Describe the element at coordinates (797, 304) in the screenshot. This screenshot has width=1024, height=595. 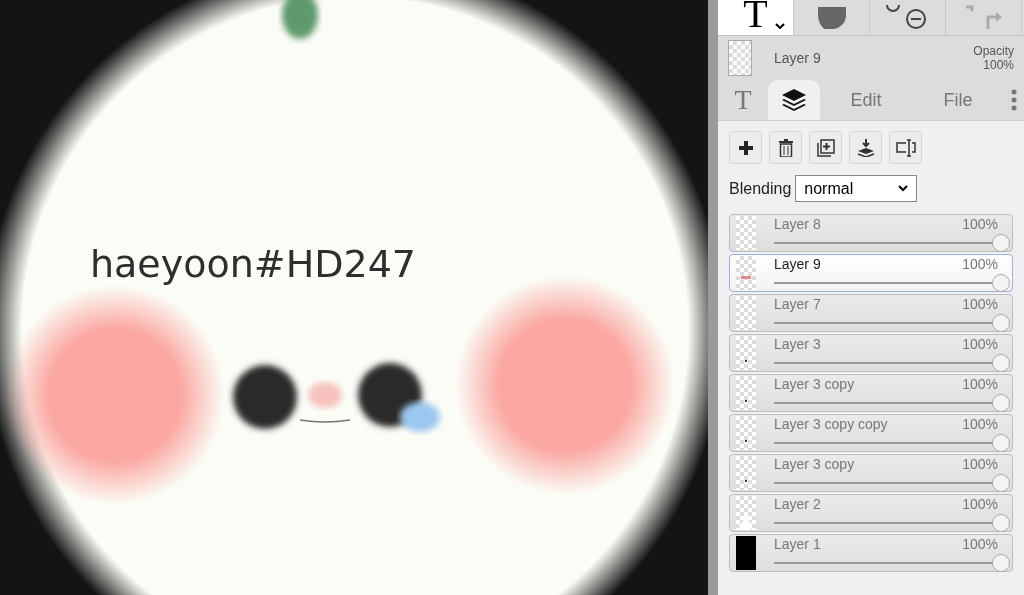
I see `layer-name: Layer 7` at that location.